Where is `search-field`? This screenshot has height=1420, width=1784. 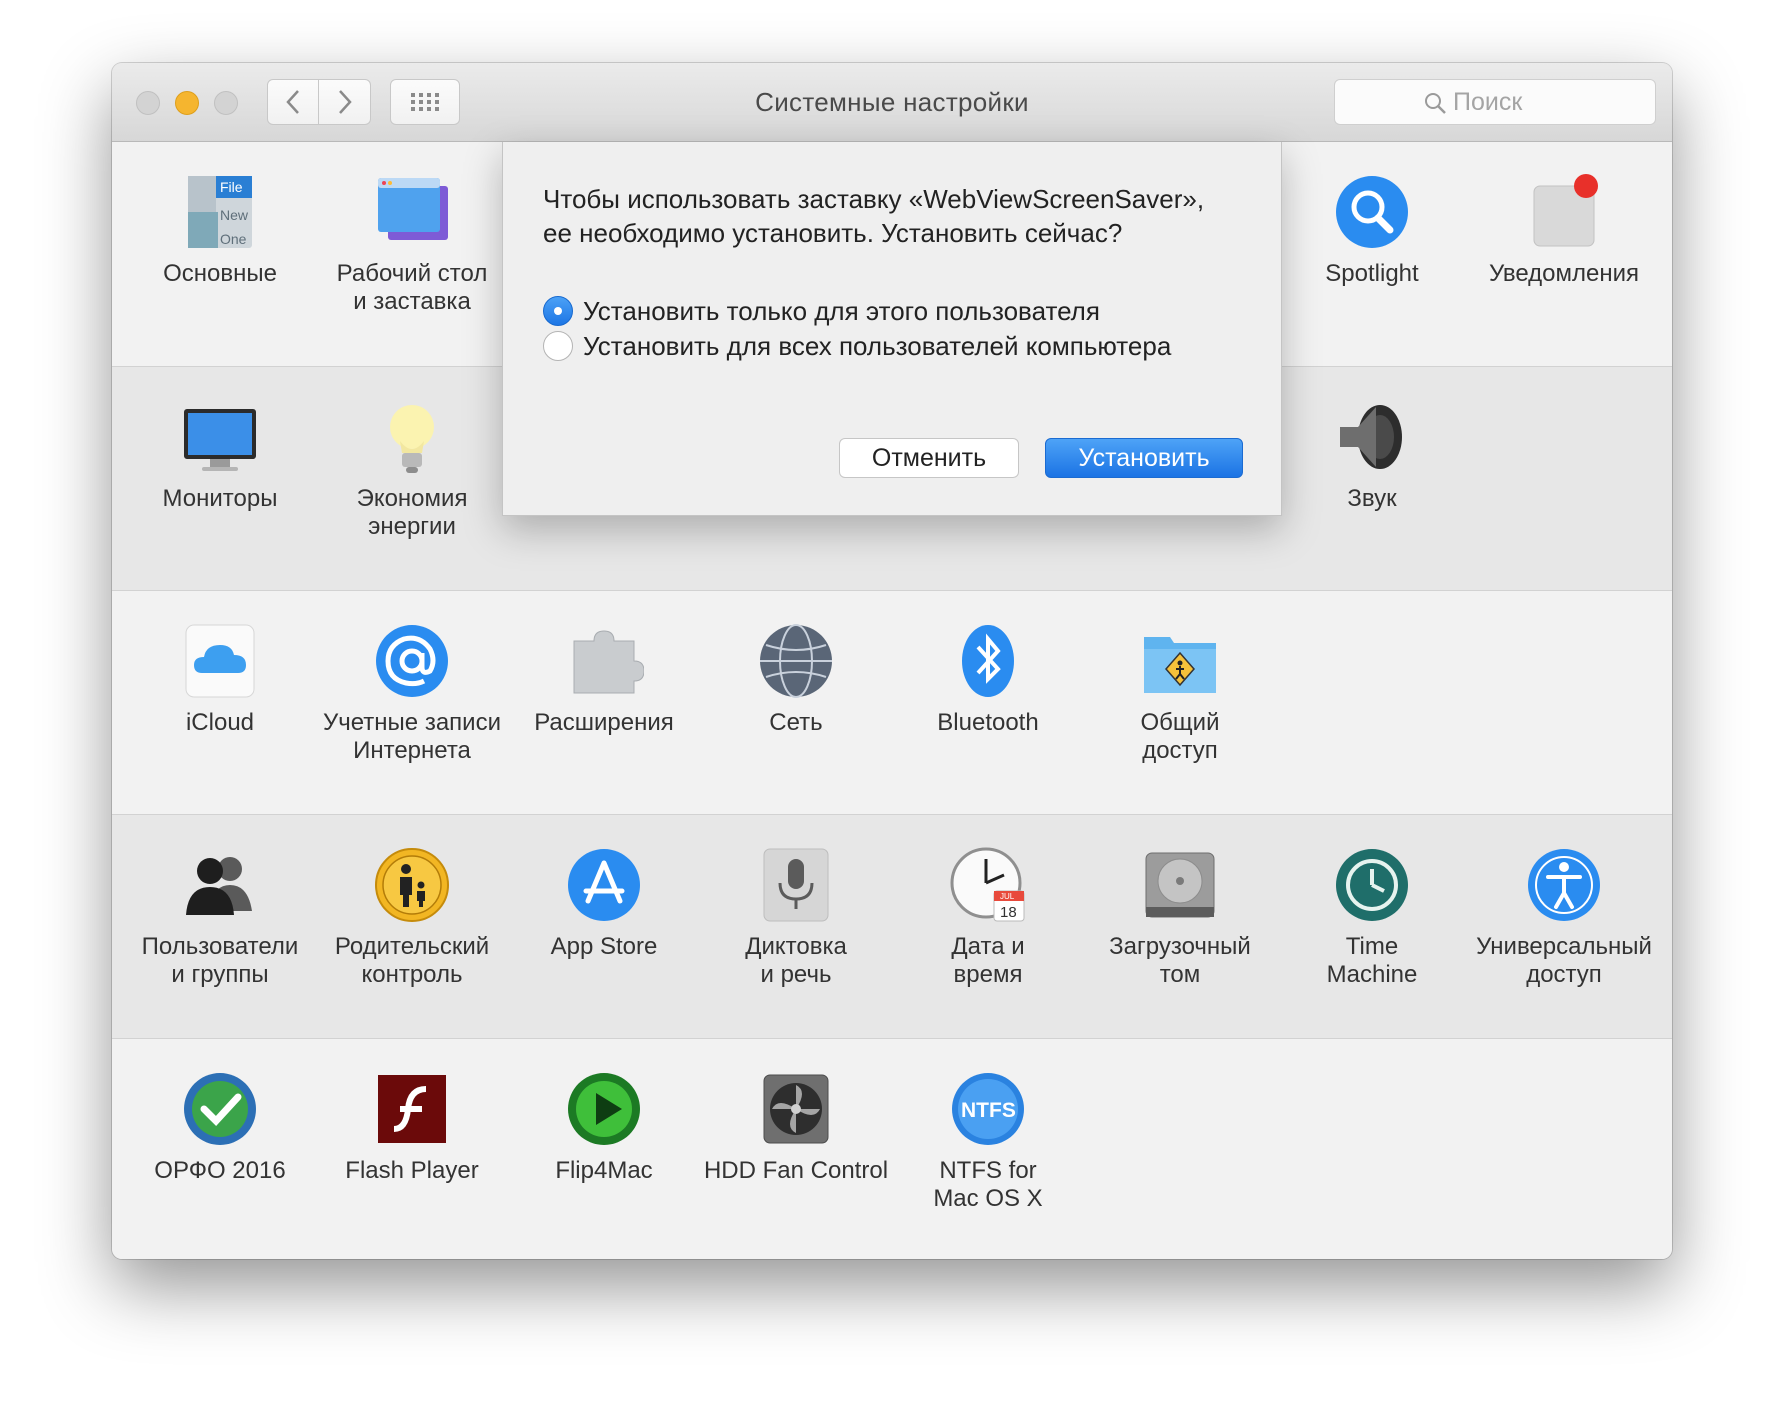 search-field is located at coordinates (1495, 102).